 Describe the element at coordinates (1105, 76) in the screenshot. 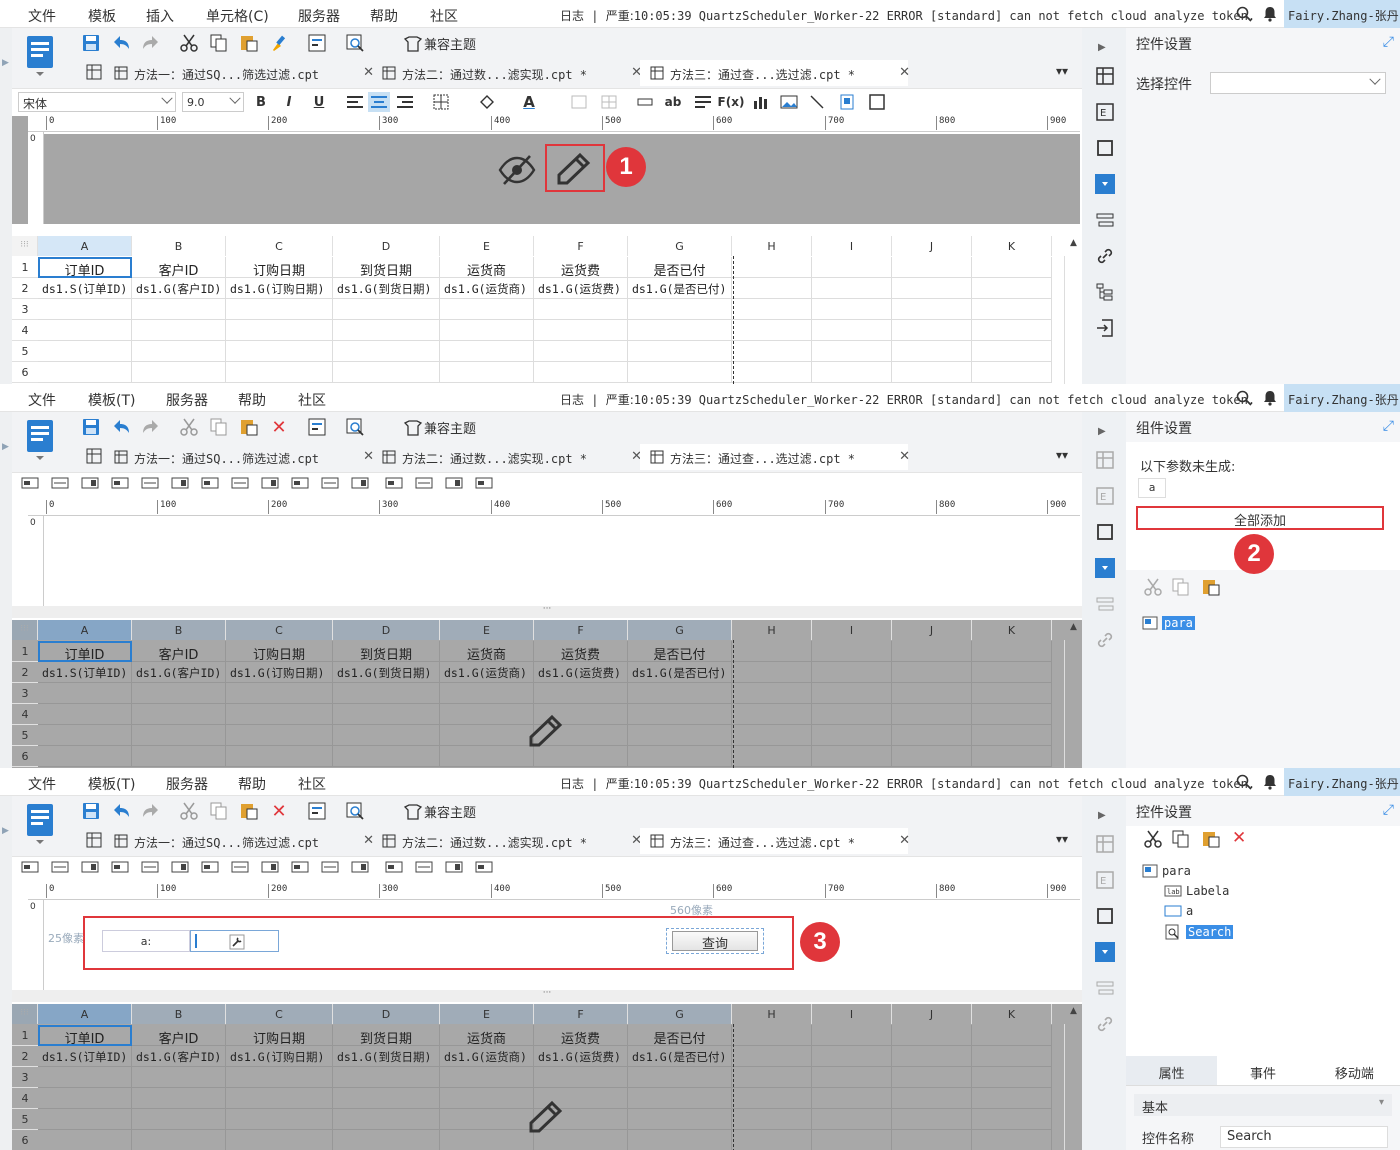

I see `cell-attr-icon` at that location.